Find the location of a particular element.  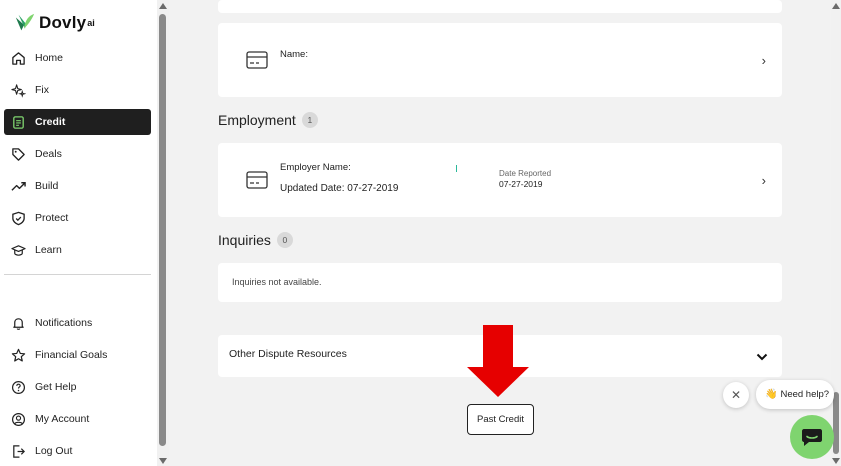

nav-item-build: Build is located at coordinates (77, 186).